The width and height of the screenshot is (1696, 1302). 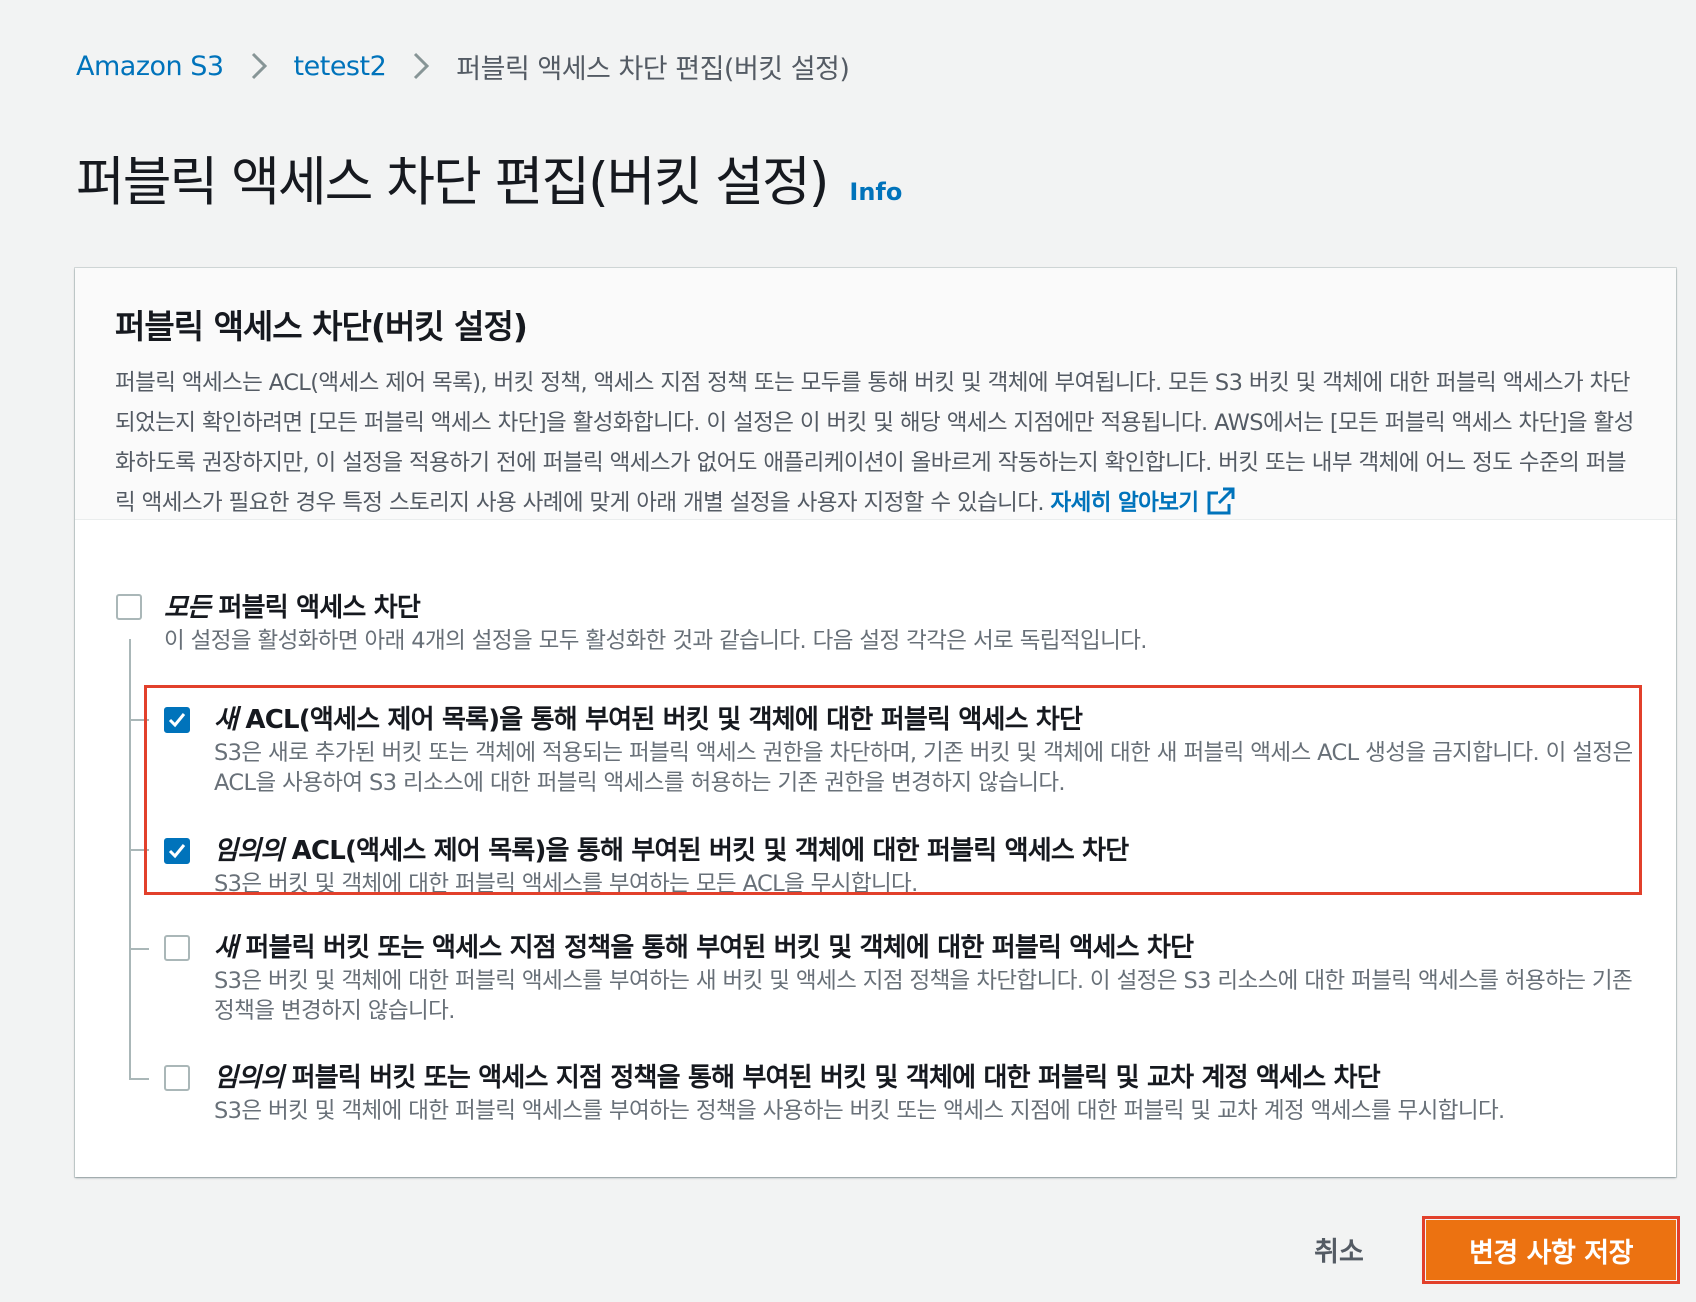 What do you see at coordinates (177, 1078) in the screenshot?
I see `checkbox-block-any-policies` at bounding box center [177, 1078].